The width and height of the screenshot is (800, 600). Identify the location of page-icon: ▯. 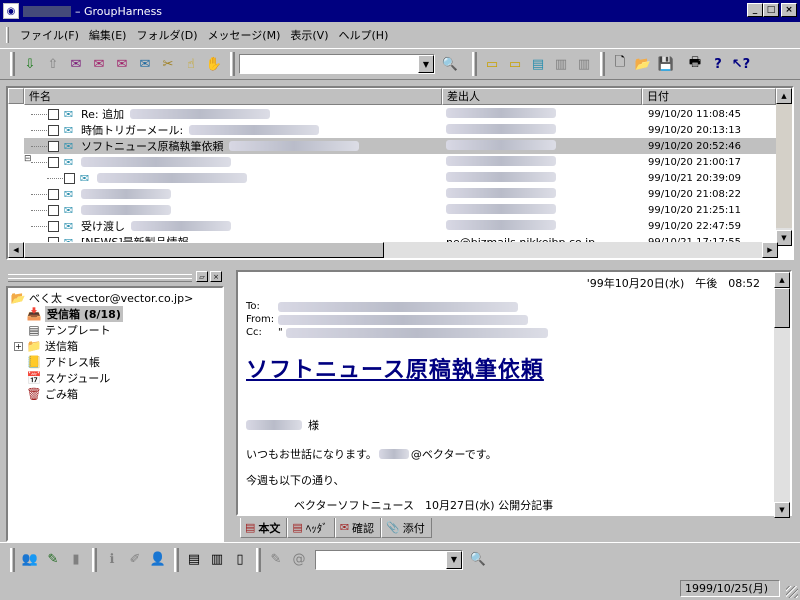
(240, 560).